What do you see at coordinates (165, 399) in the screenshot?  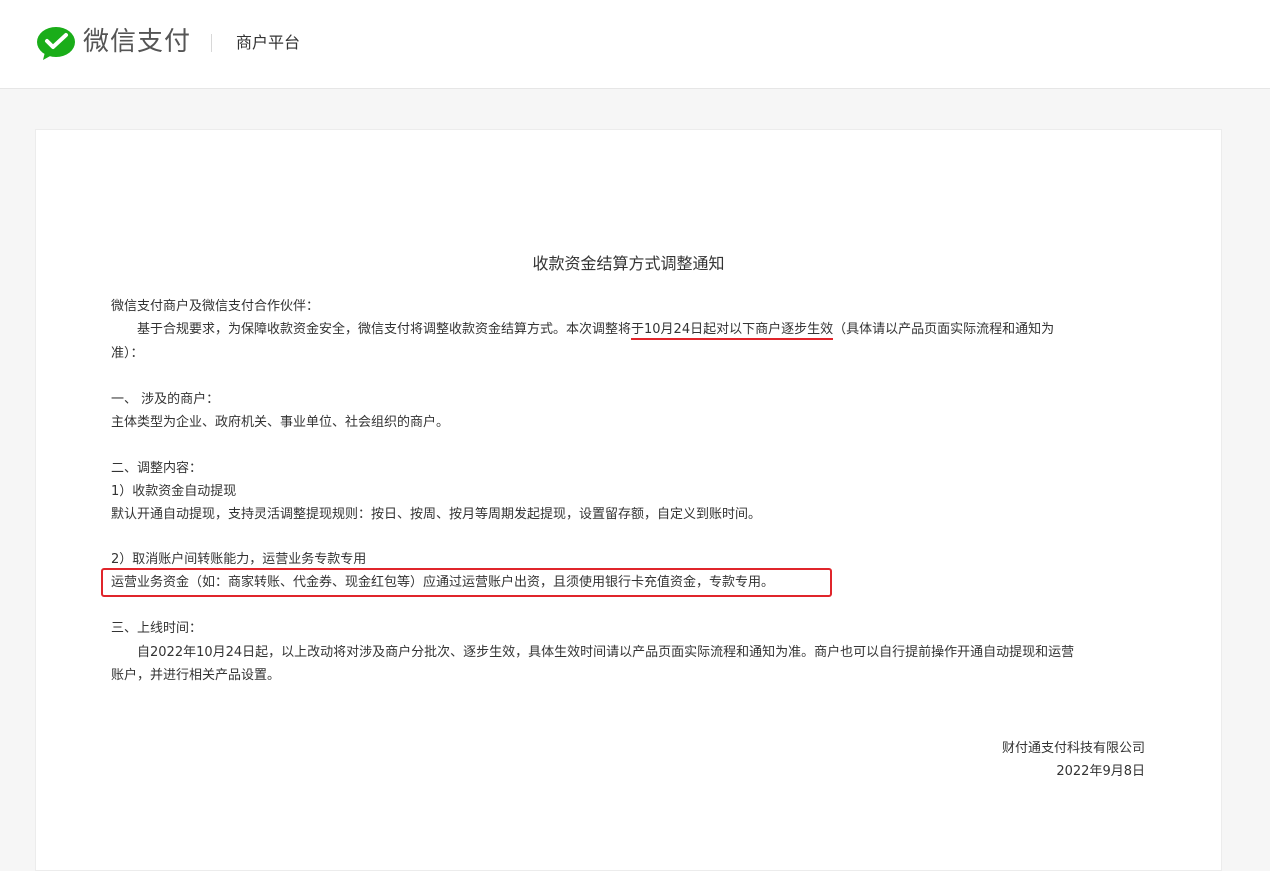 I see `section1-heading: 一、 涉及的商户：` at bounding box center [165, 399].